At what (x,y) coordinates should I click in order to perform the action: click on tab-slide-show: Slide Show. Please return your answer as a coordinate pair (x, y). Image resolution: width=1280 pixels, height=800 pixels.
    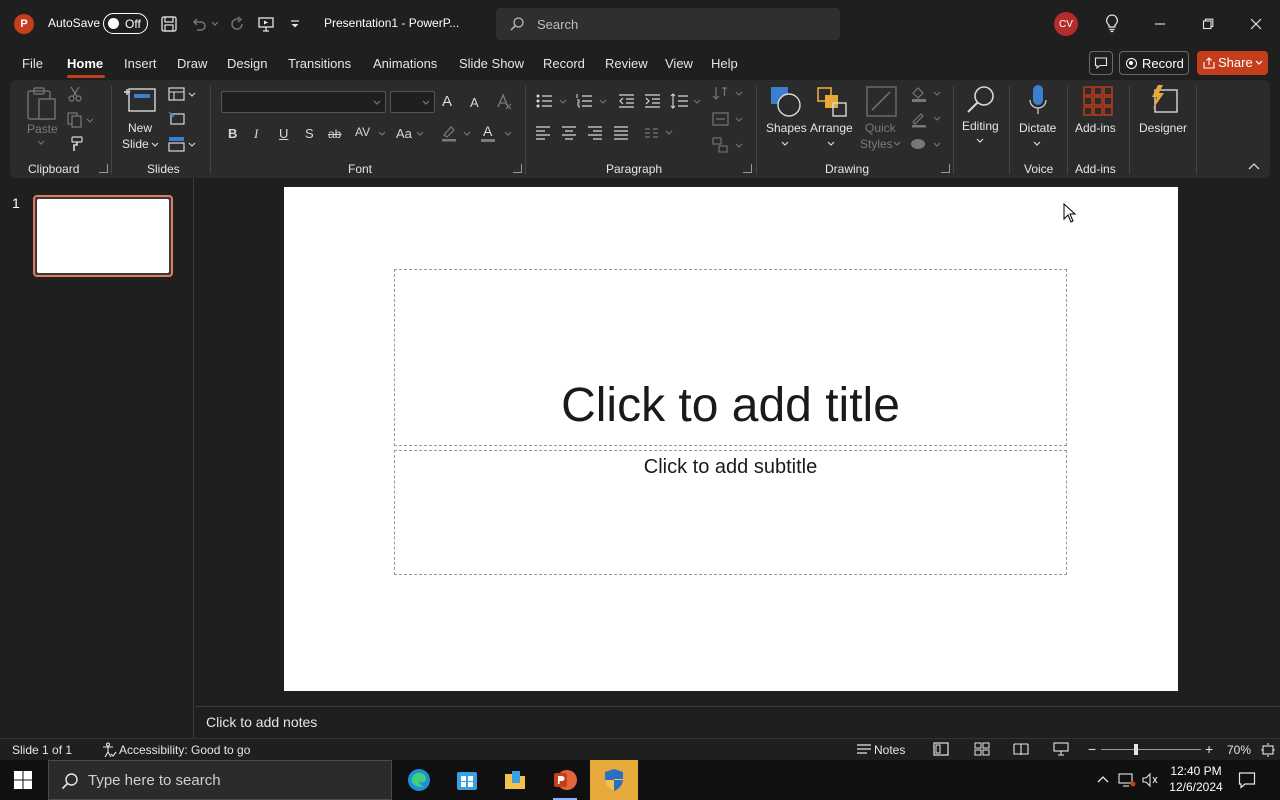
    Looking at the image, I should click on (491, 63).